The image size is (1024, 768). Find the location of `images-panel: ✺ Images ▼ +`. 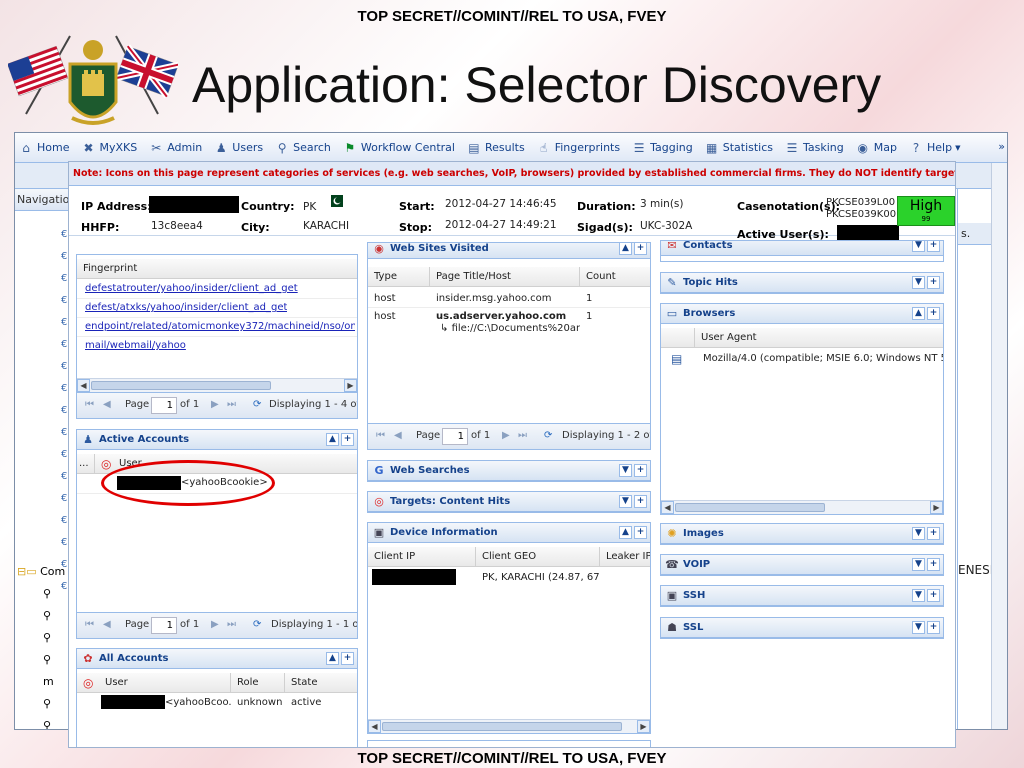

images-panel: ✺ Images ▼ + is located at coordinates (802, 534).